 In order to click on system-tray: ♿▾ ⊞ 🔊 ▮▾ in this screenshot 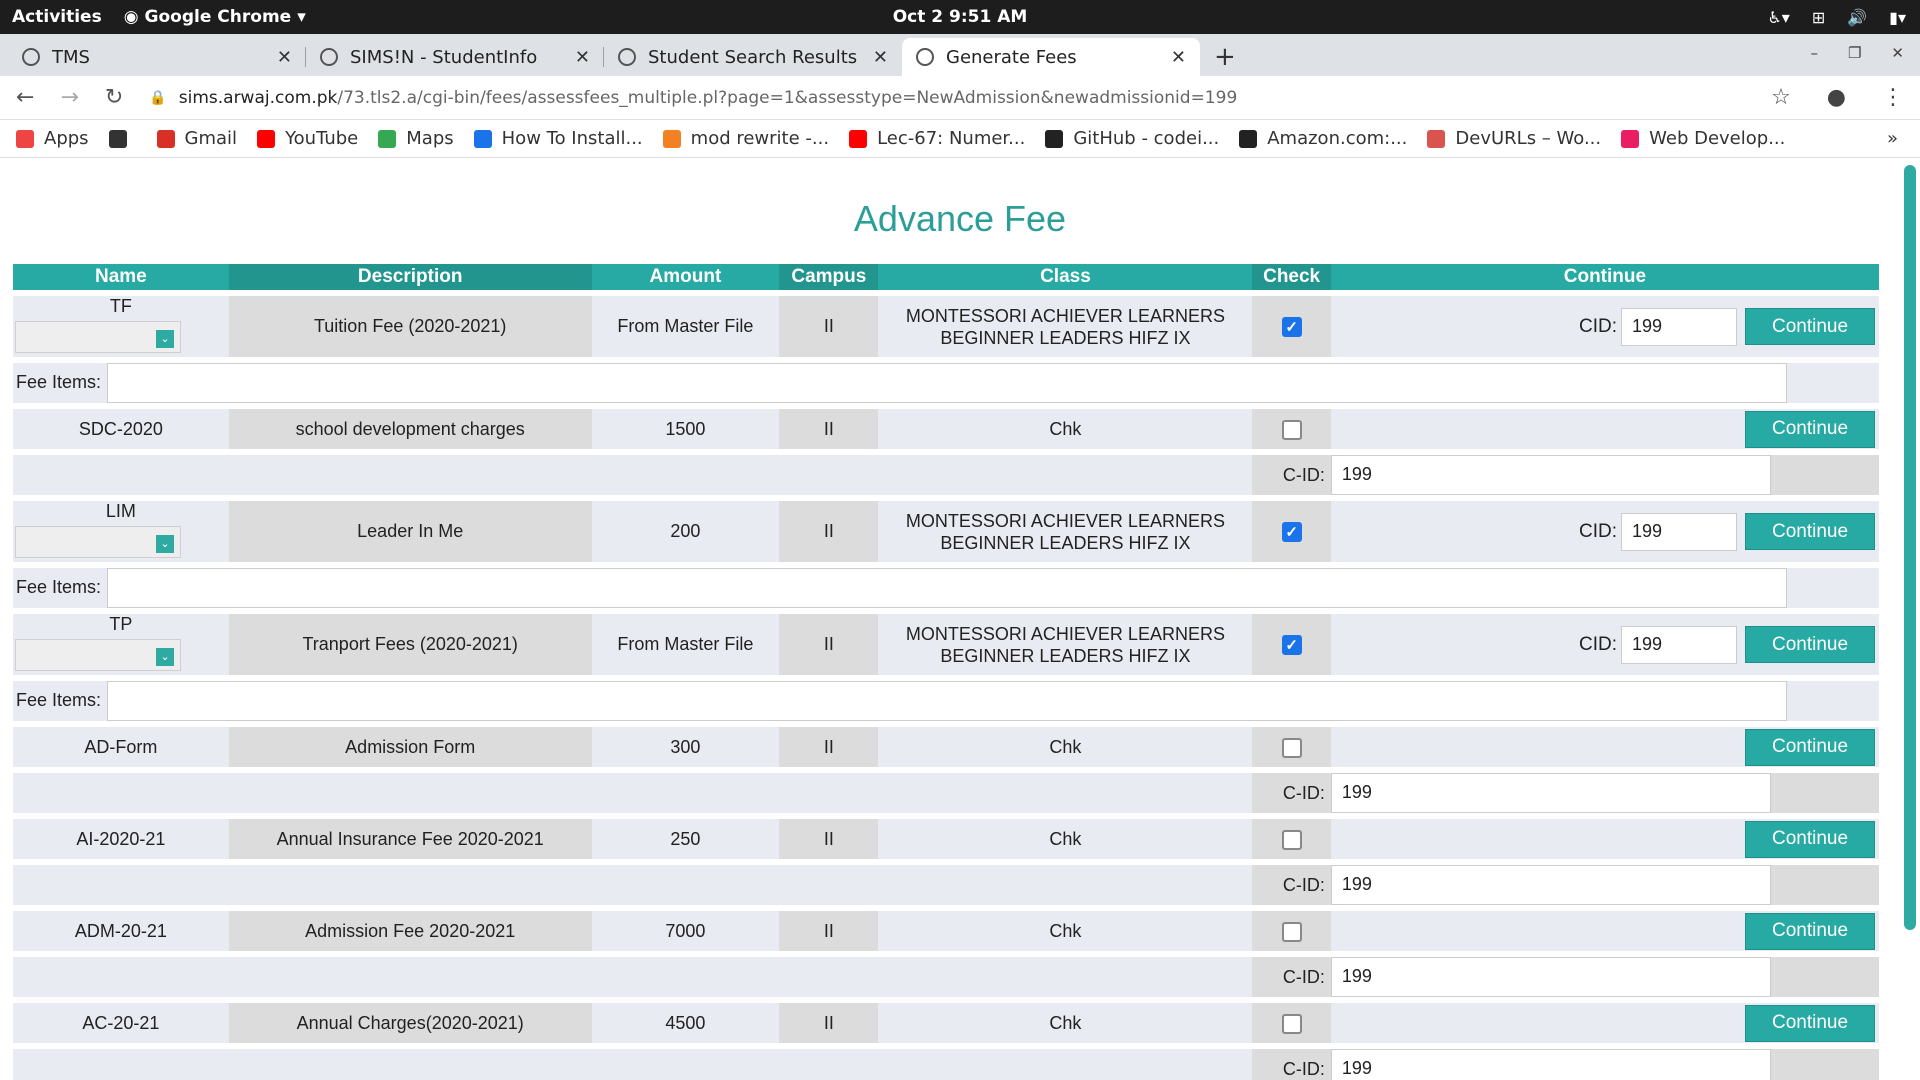, I will do `click(1836, 17)`.